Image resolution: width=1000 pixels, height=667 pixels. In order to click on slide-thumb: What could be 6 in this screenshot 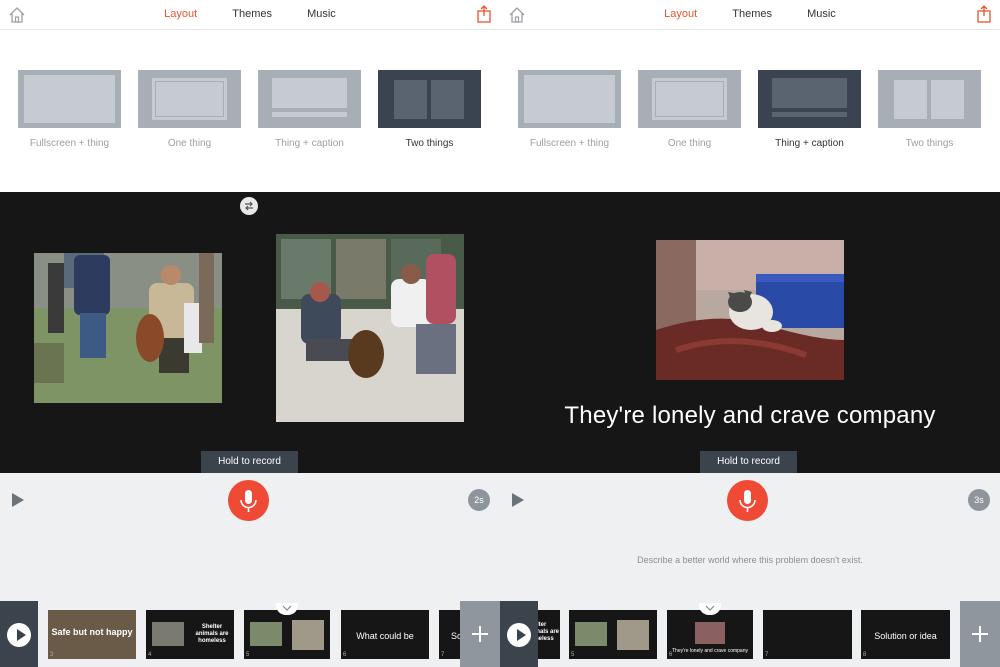, I will do `click(385, 634)`.